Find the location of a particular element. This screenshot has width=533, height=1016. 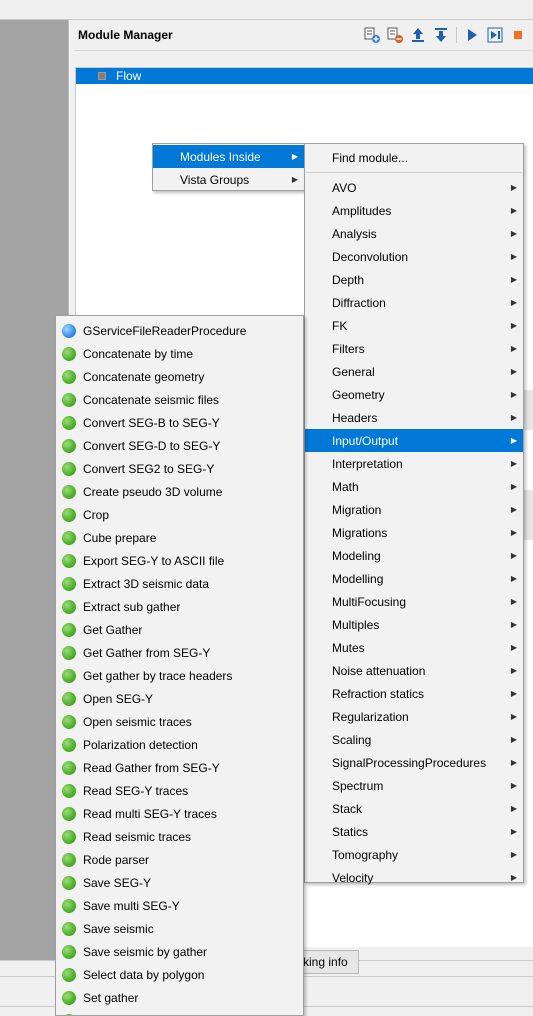

menu-item-label: Diffraction is located at coordinates (359, 302).